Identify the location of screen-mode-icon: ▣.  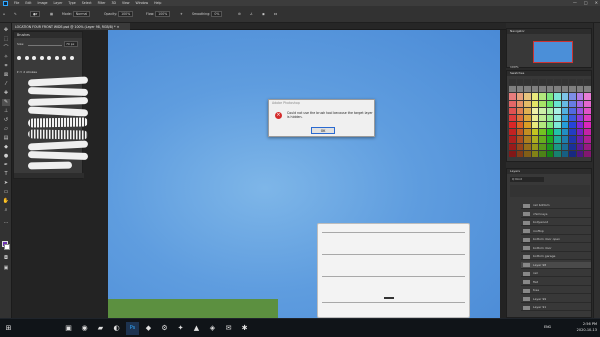
(6, 268).